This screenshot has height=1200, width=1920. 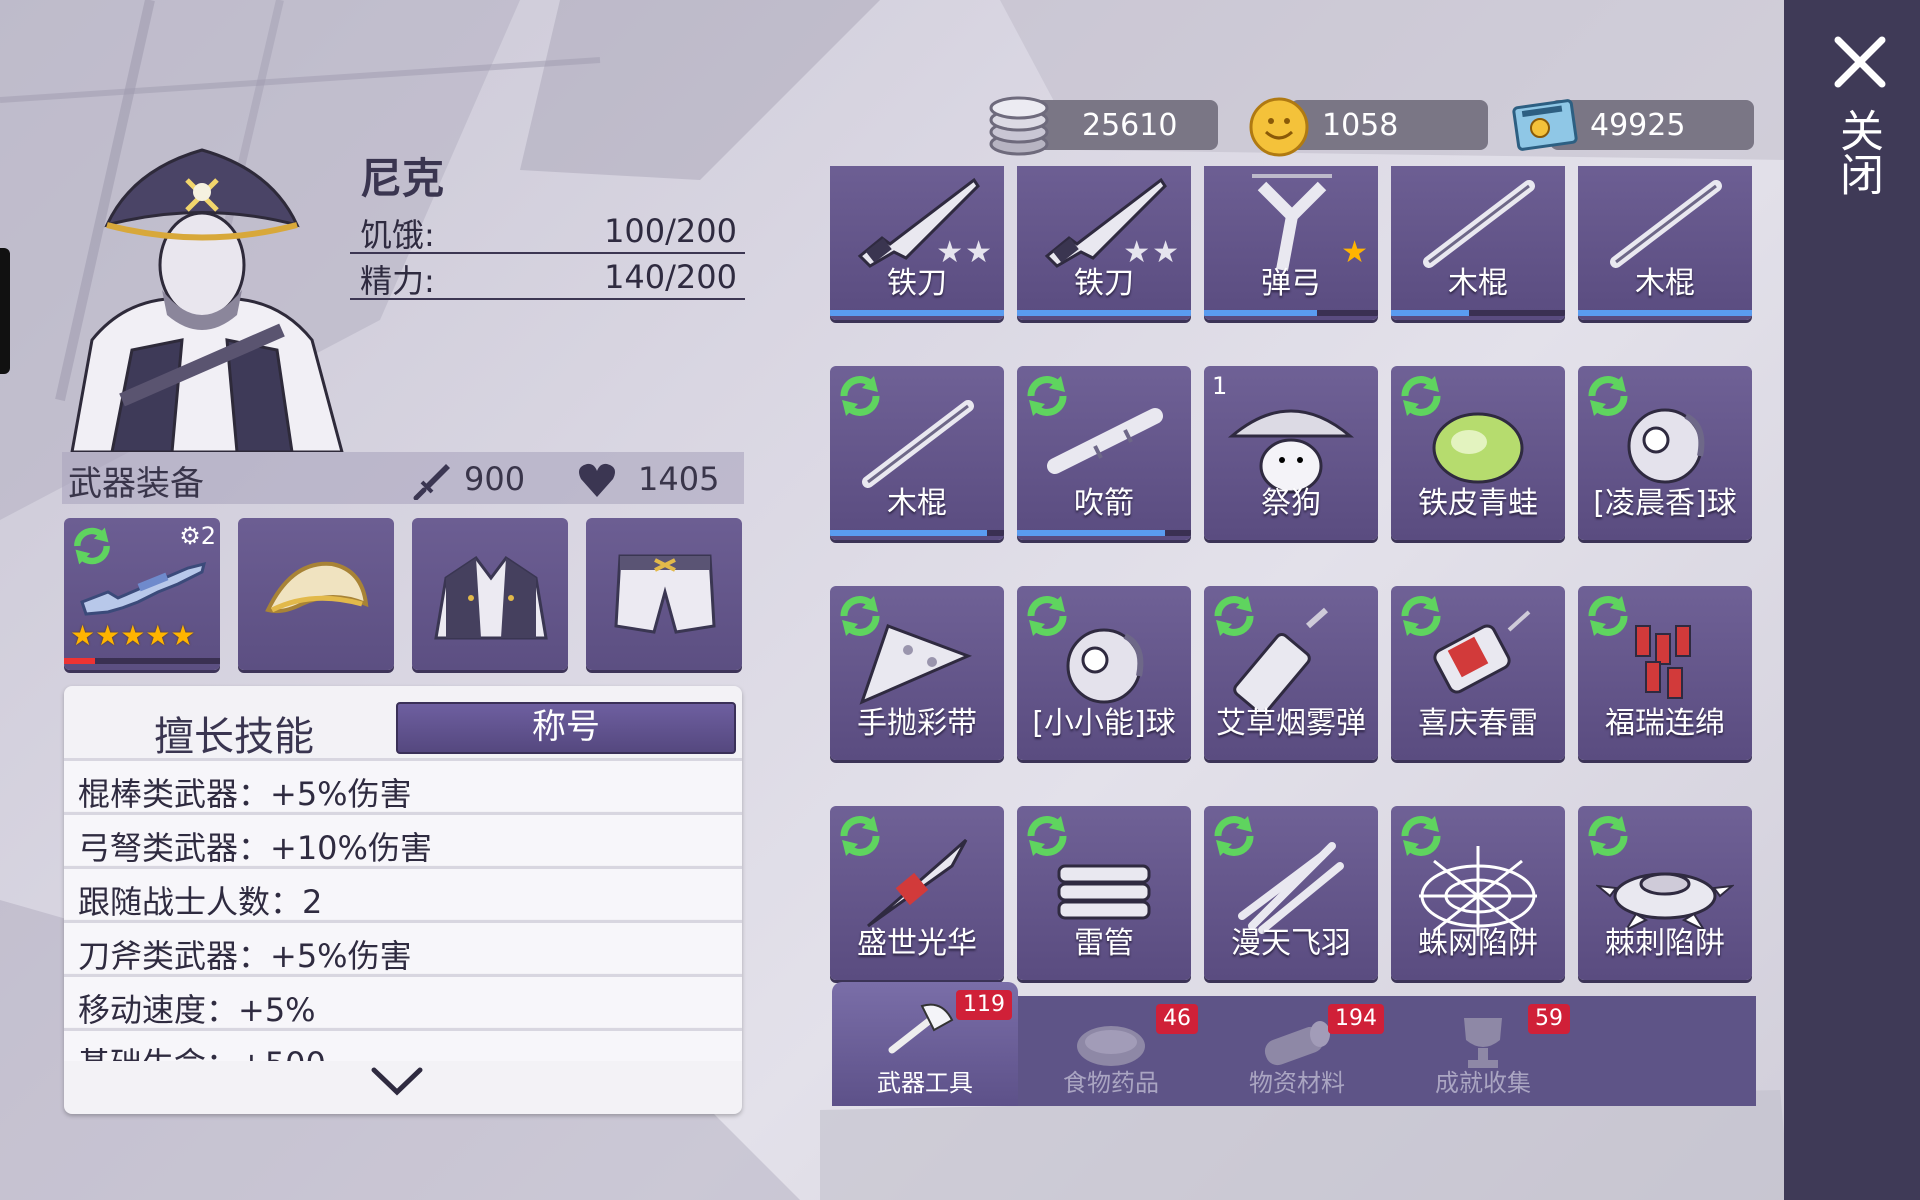 I want to click on tab-skills: 擅长技能, so click(x=234, y=733).